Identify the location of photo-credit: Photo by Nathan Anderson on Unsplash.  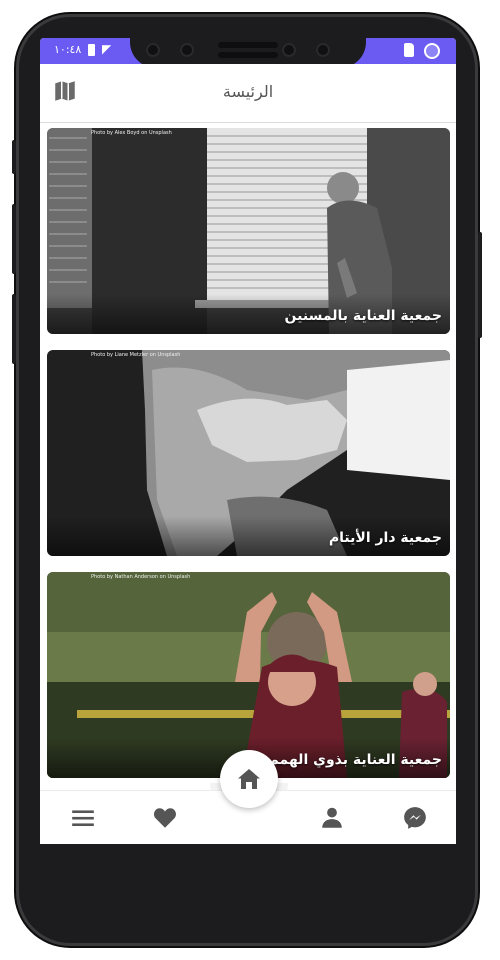
(141, 577).